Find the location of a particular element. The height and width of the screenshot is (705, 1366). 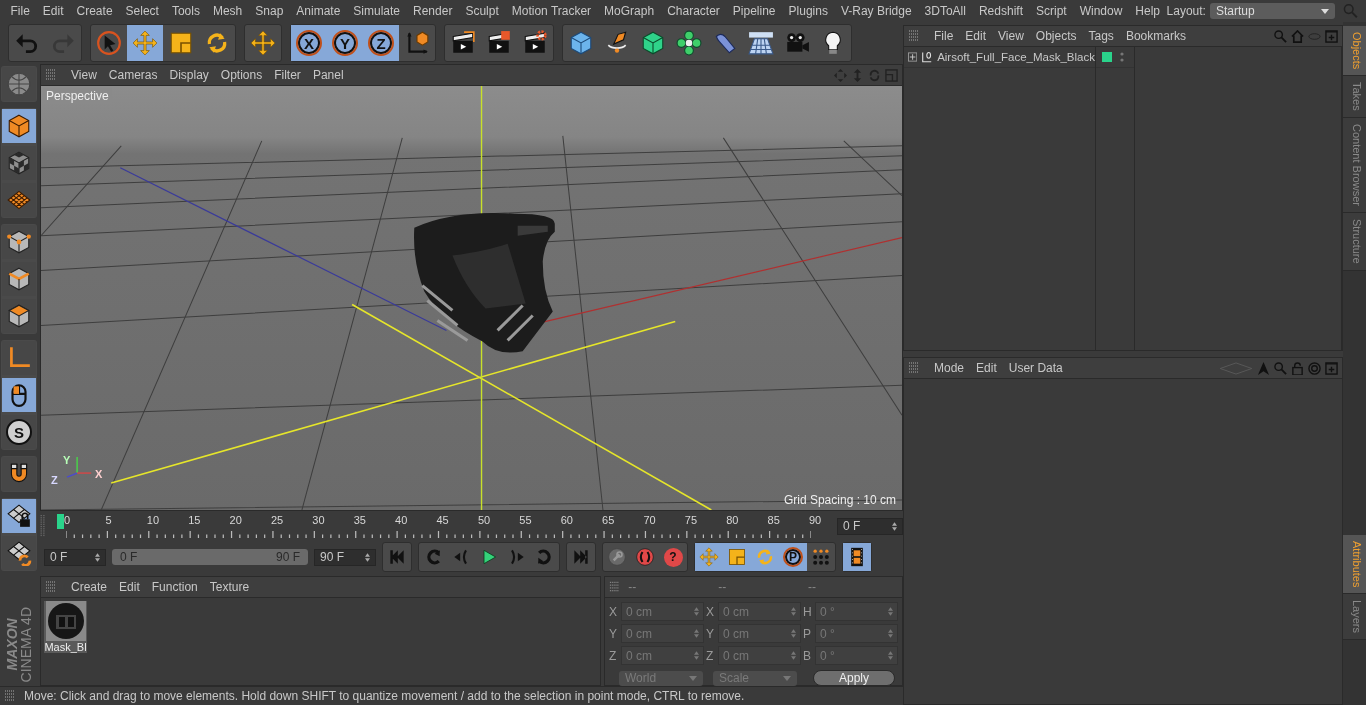

orbit-icon is located at coordinates (874, 75).